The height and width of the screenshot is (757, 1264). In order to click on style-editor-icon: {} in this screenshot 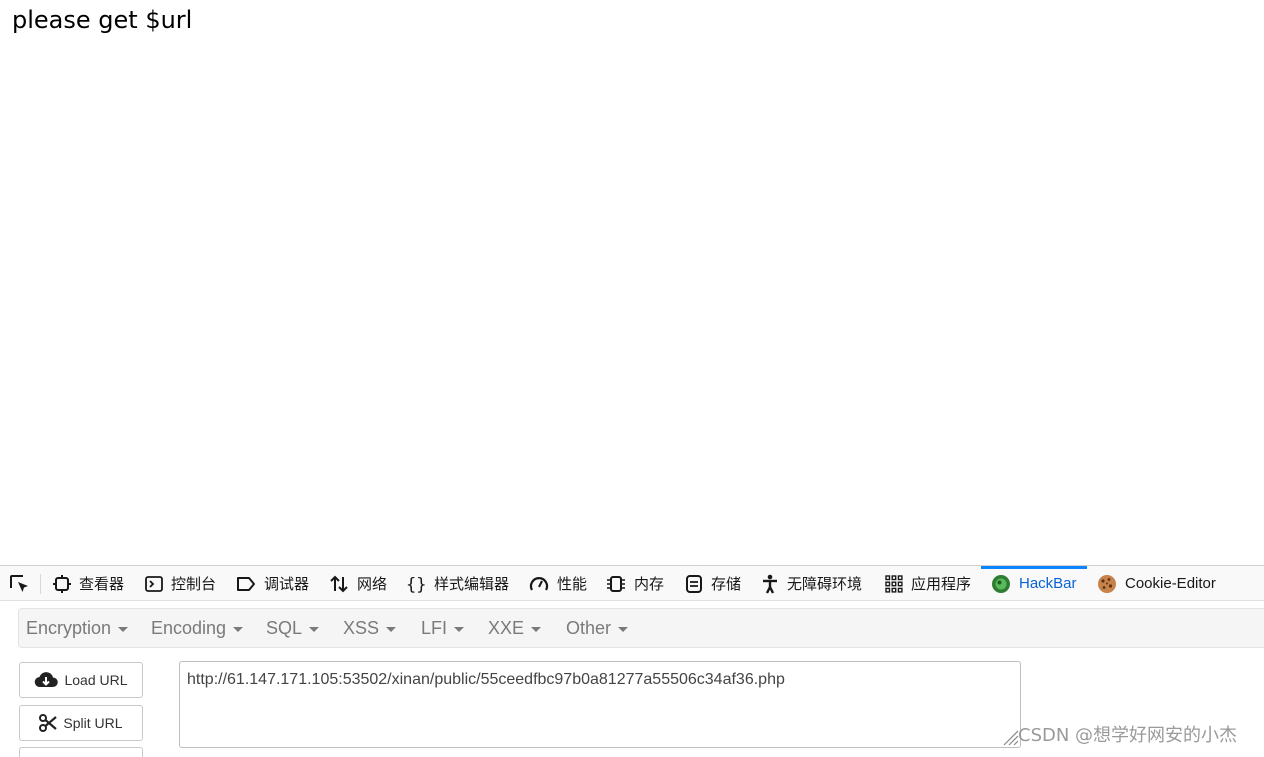, I will do `click(416, 584)`.